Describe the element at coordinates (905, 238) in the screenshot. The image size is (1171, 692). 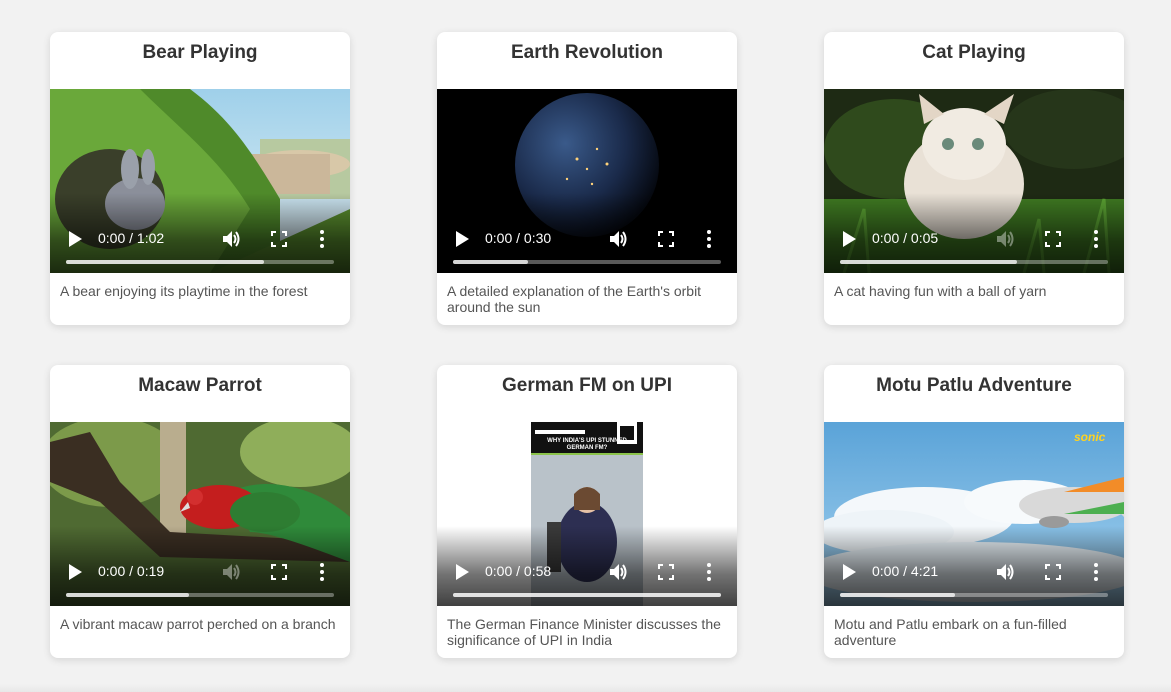
I see `video-time: 0:00 / 0:05` at that location.